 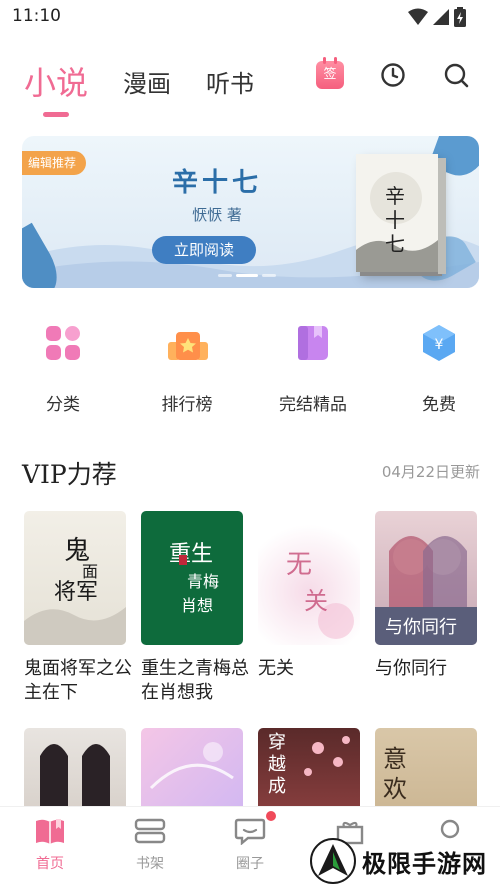 What do you see at coordinates (313, 343) in the screenshot?
I see `bookmark-book-icon` at bounding box center [313, 343].